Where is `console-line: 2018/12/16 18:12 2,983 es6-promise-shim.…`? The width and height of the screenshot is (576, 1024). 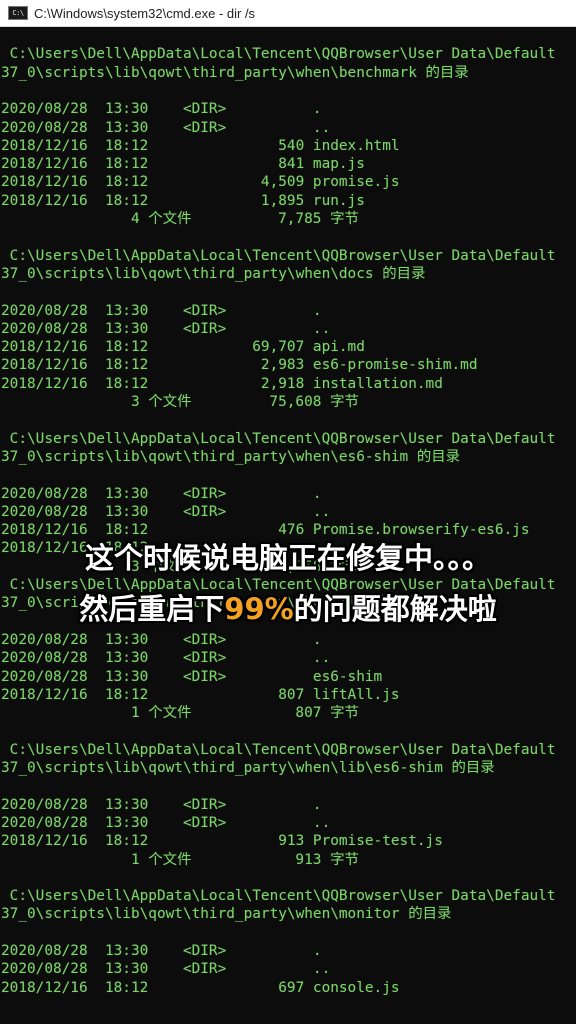
console-line: 2018/12/16 18:12 2,983 es6-promise-shim.… is located at coordinates (239, 365).